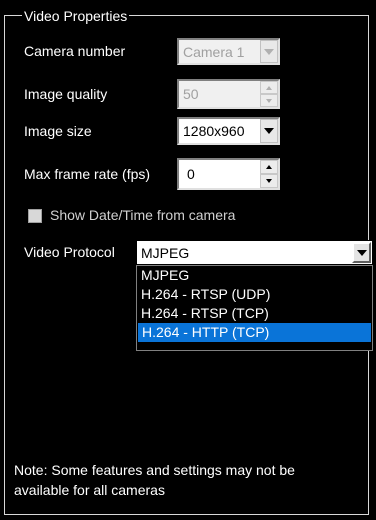 Image resolution: width=376 pixels, height=520 pixels. What do you see at coordinates (214, 131) in the screenshot?
I see `image-size-value: 1280x960` at bounding box center [214, 131].